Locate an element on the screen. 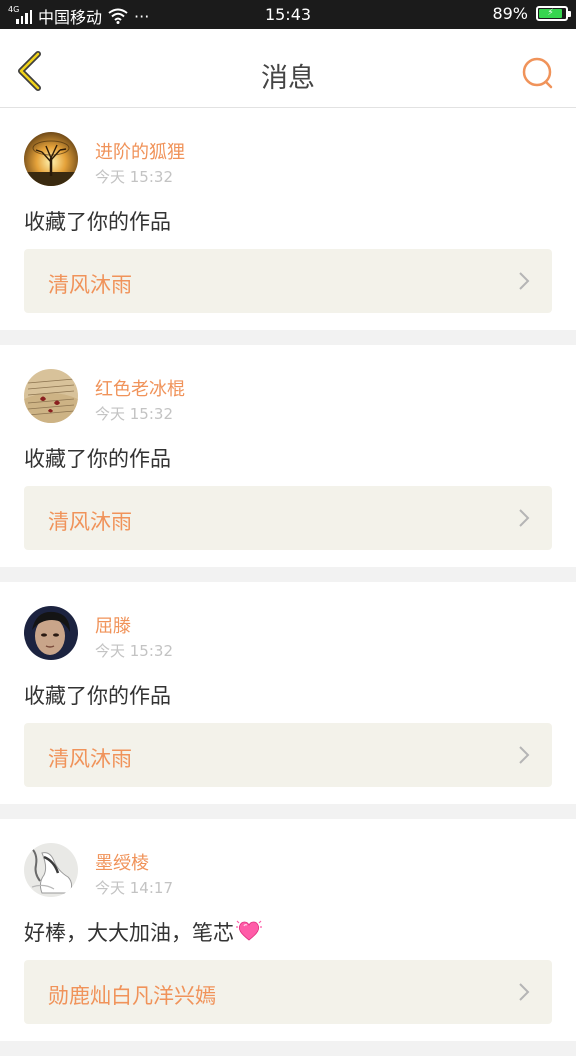 The height and width of the screenshot is (1056, 576). status-bar: 4G 中国移动 ··· 15:43 89% ⚡ is located at coordinates (288, 14).